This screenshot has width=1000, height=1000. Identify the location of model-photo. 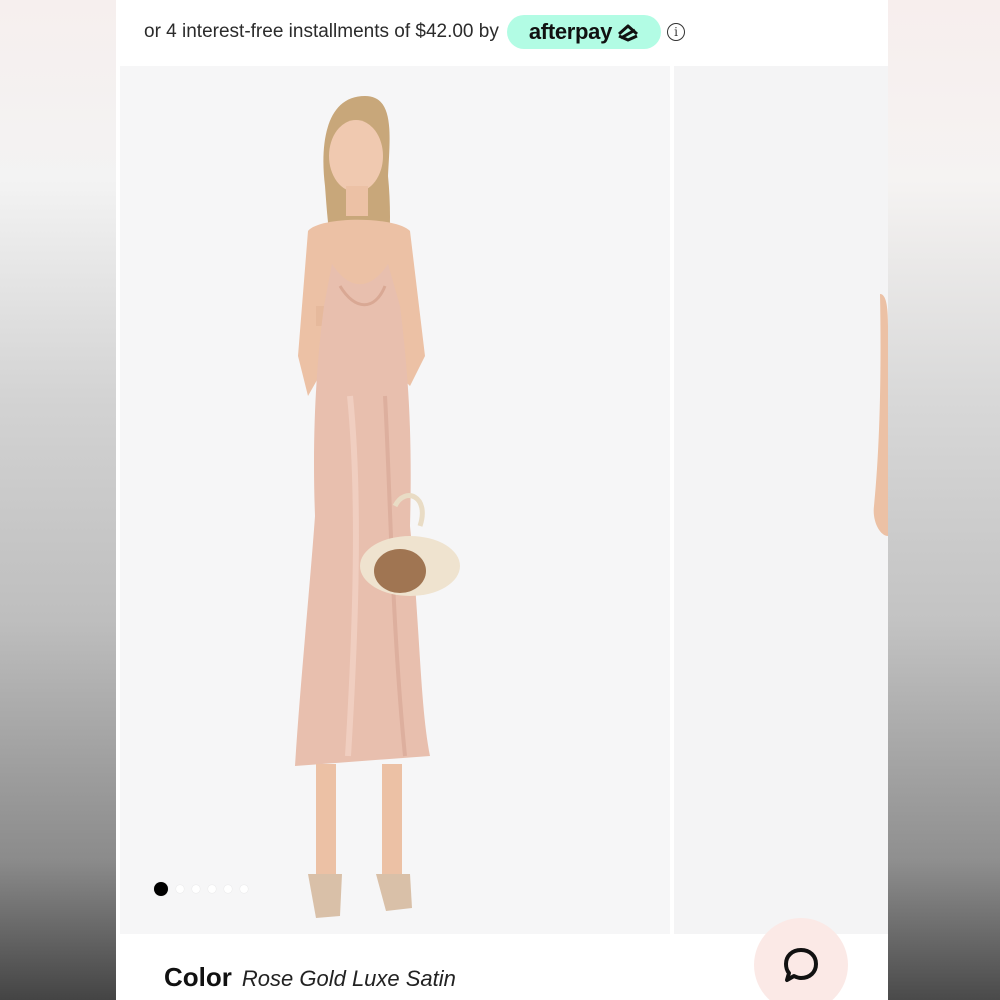
(377, 507).